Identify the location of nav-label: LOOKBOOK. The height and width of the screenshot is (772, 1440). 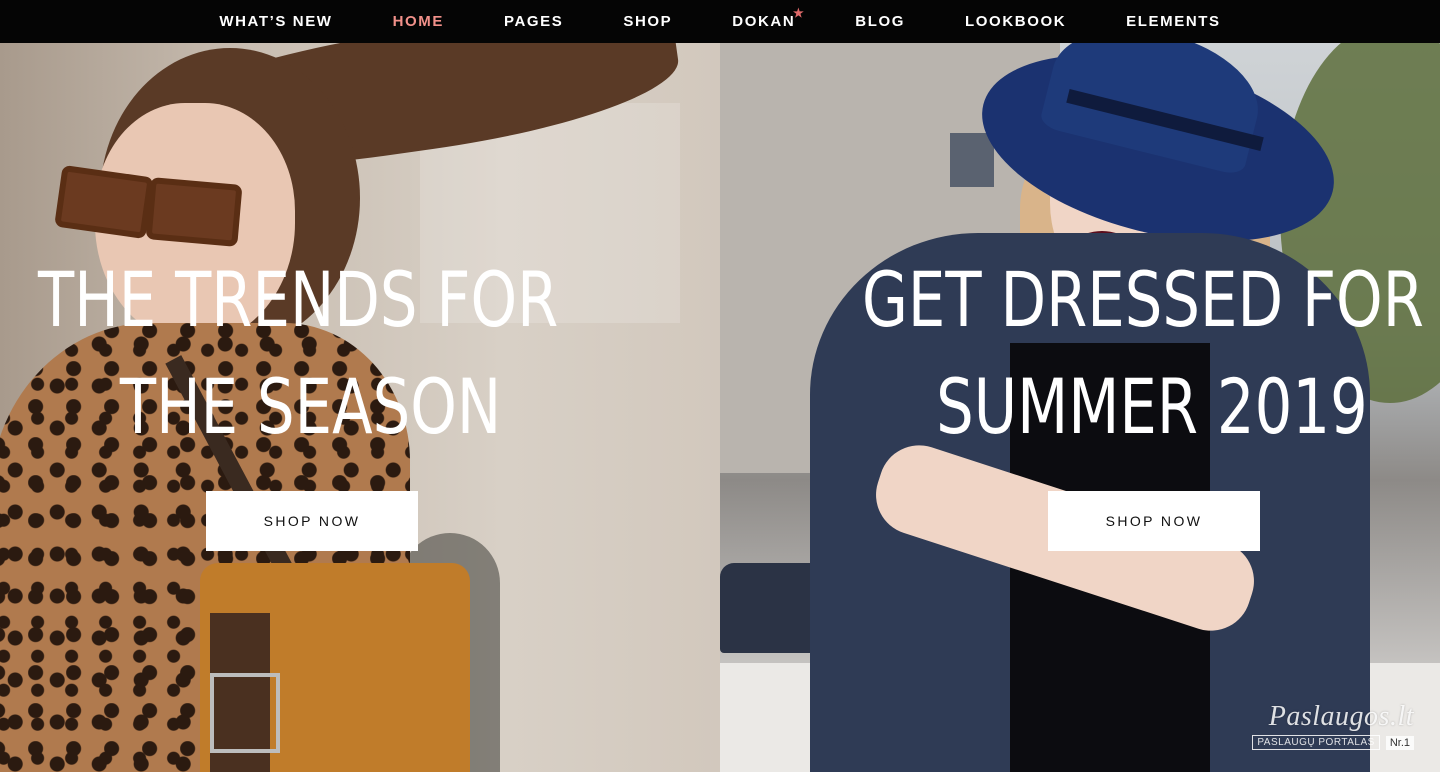
(1016, 21).